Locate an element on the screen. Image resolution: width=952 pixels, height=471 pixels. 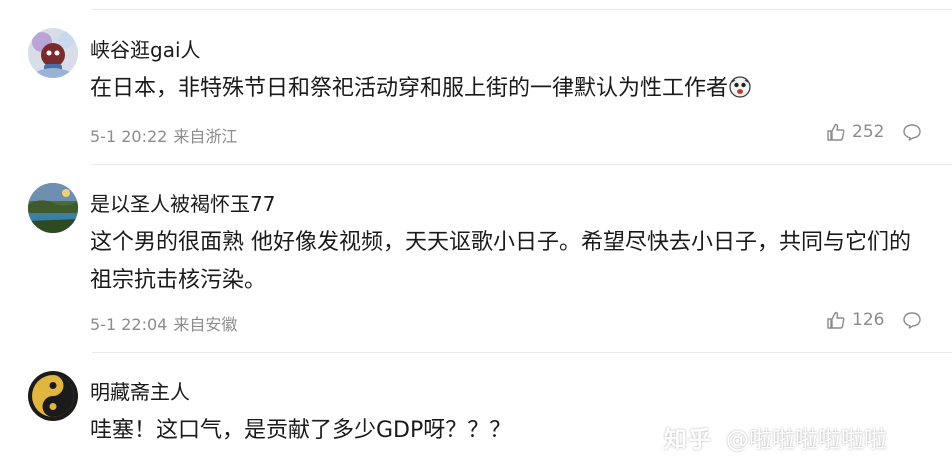
landscape-avatar-icon is located at coordinates (53, 208).